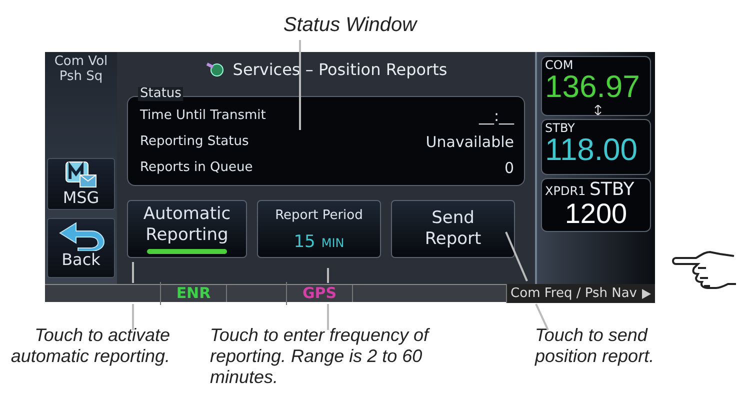 This screenshot has width=744, height=409. What do you see at coordinates (194, 142) in the screenshot?
I see `status-label: Reporting Status` at bounding box center [194, 142].